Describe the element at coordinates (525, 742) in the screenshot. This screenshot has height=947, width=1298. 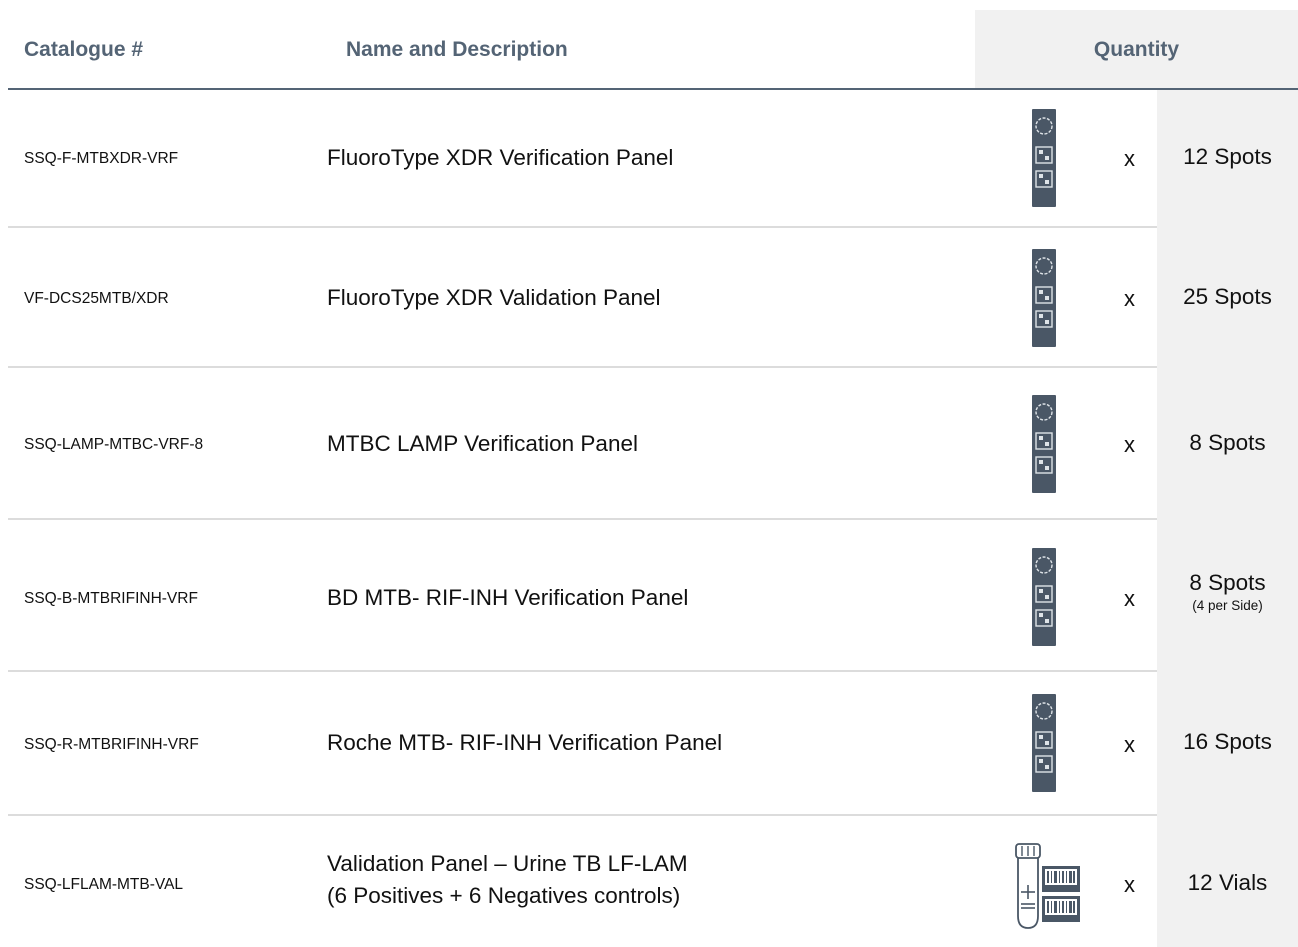
I see `product-name: Roche MTB- RIF-INH Verification Panel` at that location.